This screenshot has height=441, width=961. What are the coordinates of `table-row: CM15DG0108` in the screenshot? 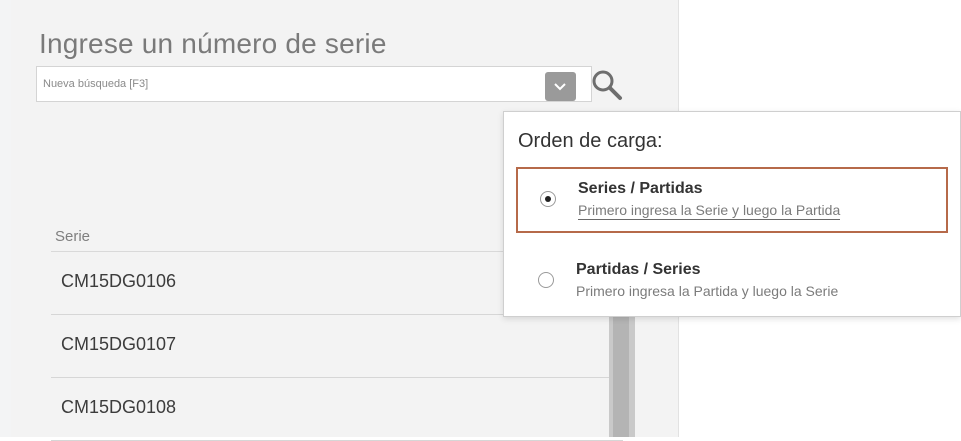 It's located at (337, 409).